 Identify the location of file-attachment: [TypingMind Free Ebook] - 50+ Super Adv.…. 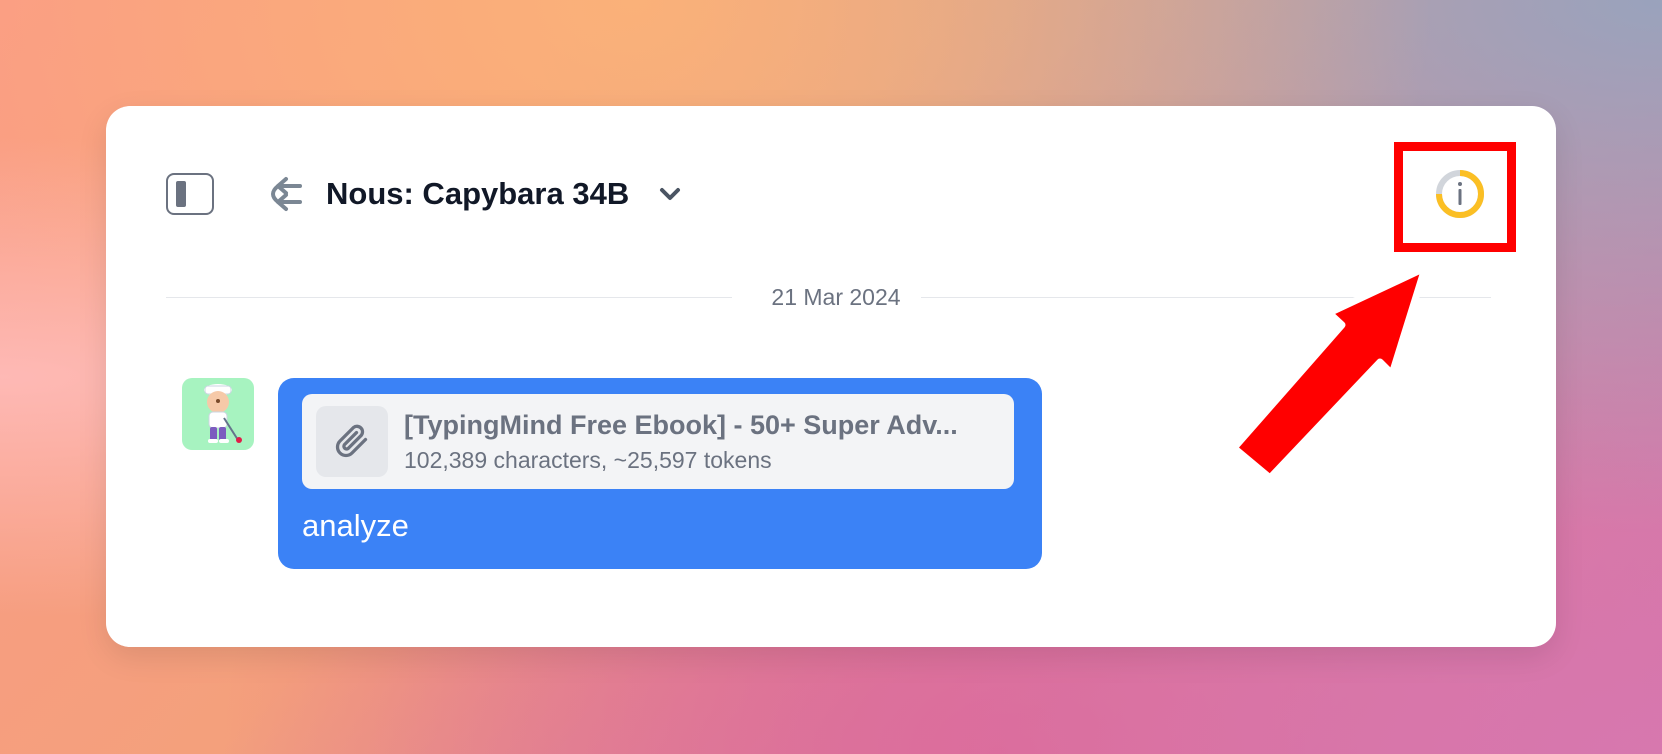
(658, 441).